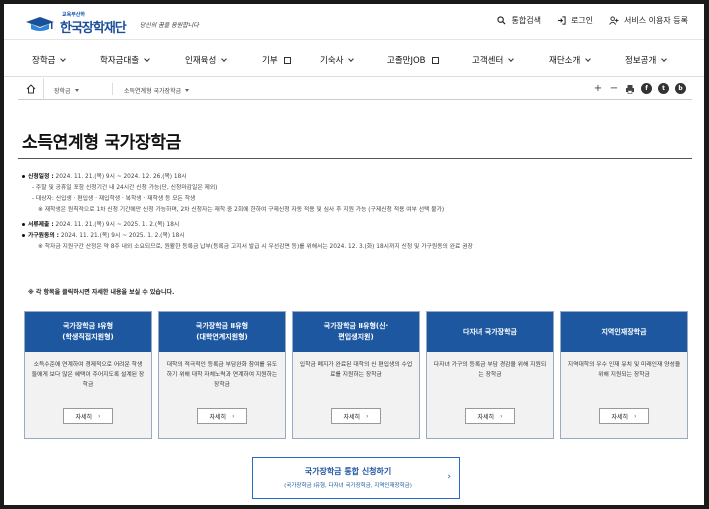 The width and height of the screenshot is (709, 509). I want to click on card-header: 국가장학금 Ⅰ유형 (학생직접지원형), so click(88, 332).